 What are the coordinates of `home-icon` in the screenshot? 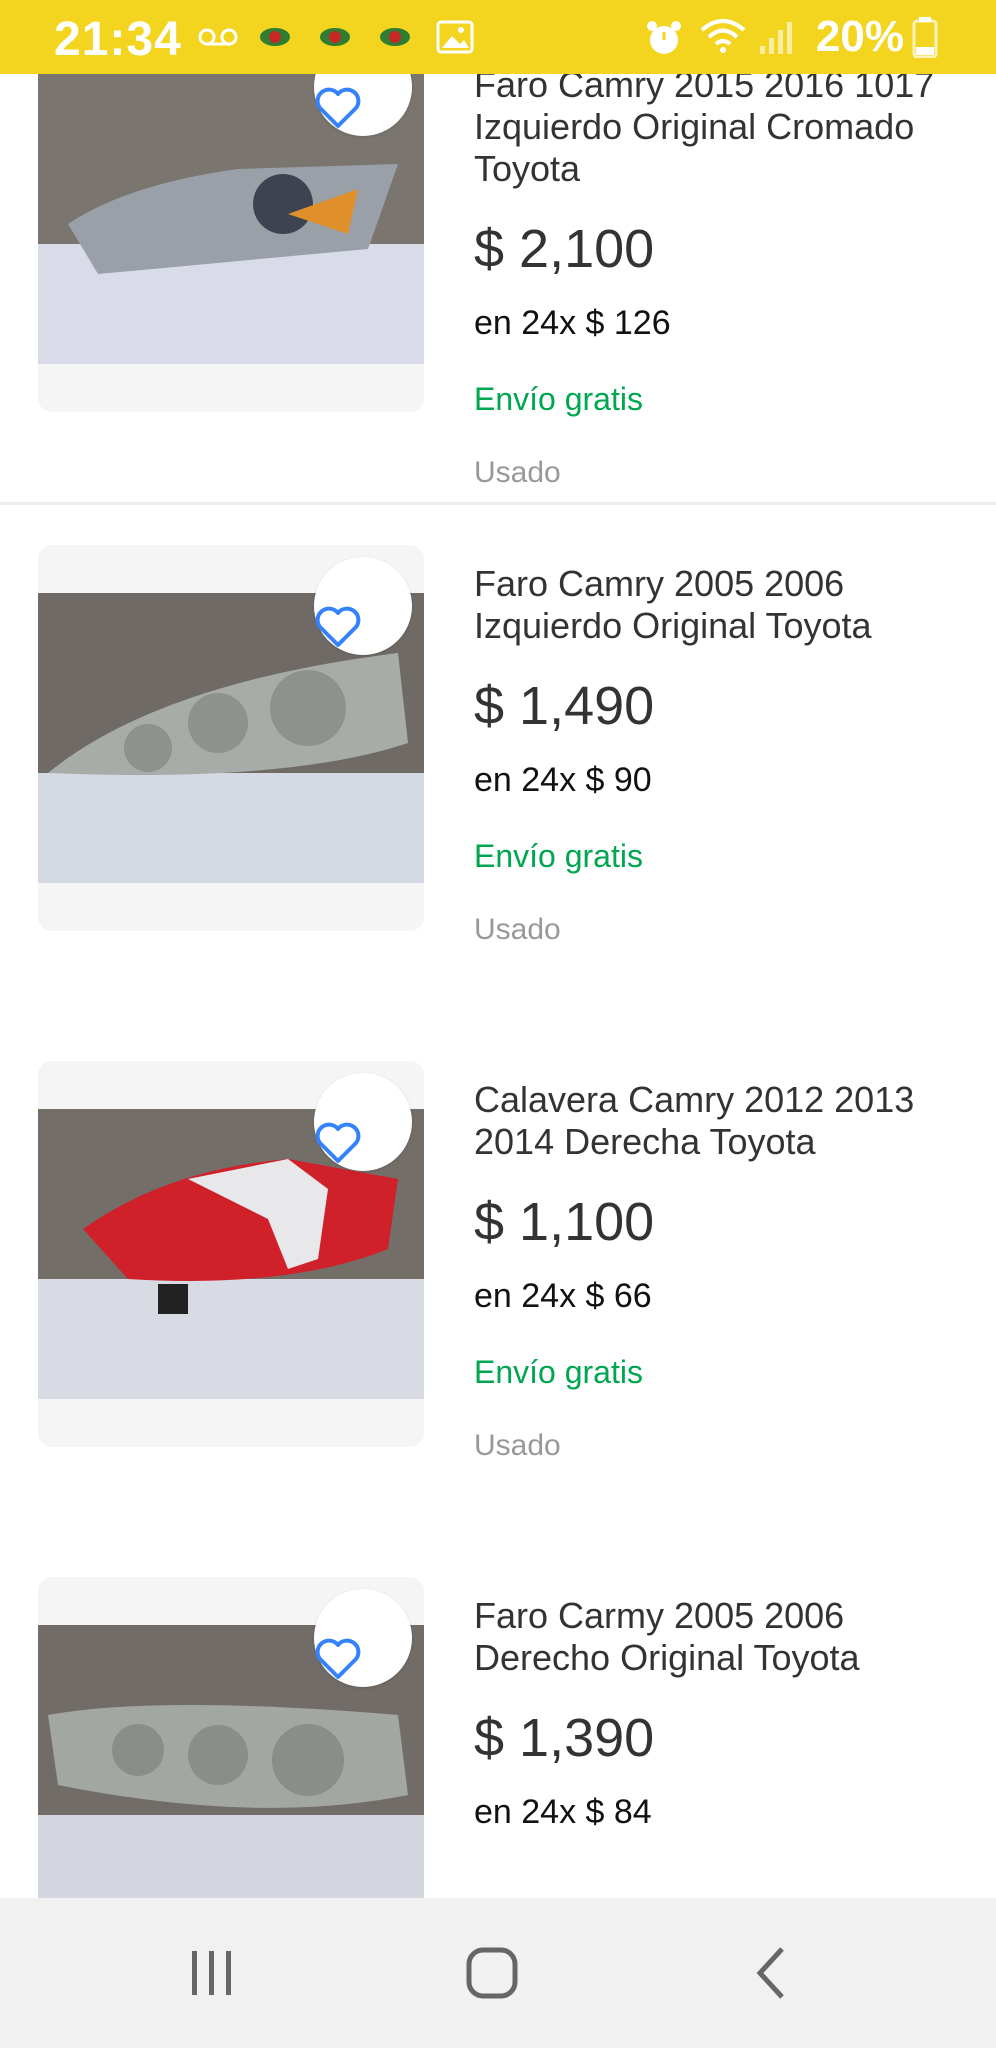 It's located at (492, 1973).